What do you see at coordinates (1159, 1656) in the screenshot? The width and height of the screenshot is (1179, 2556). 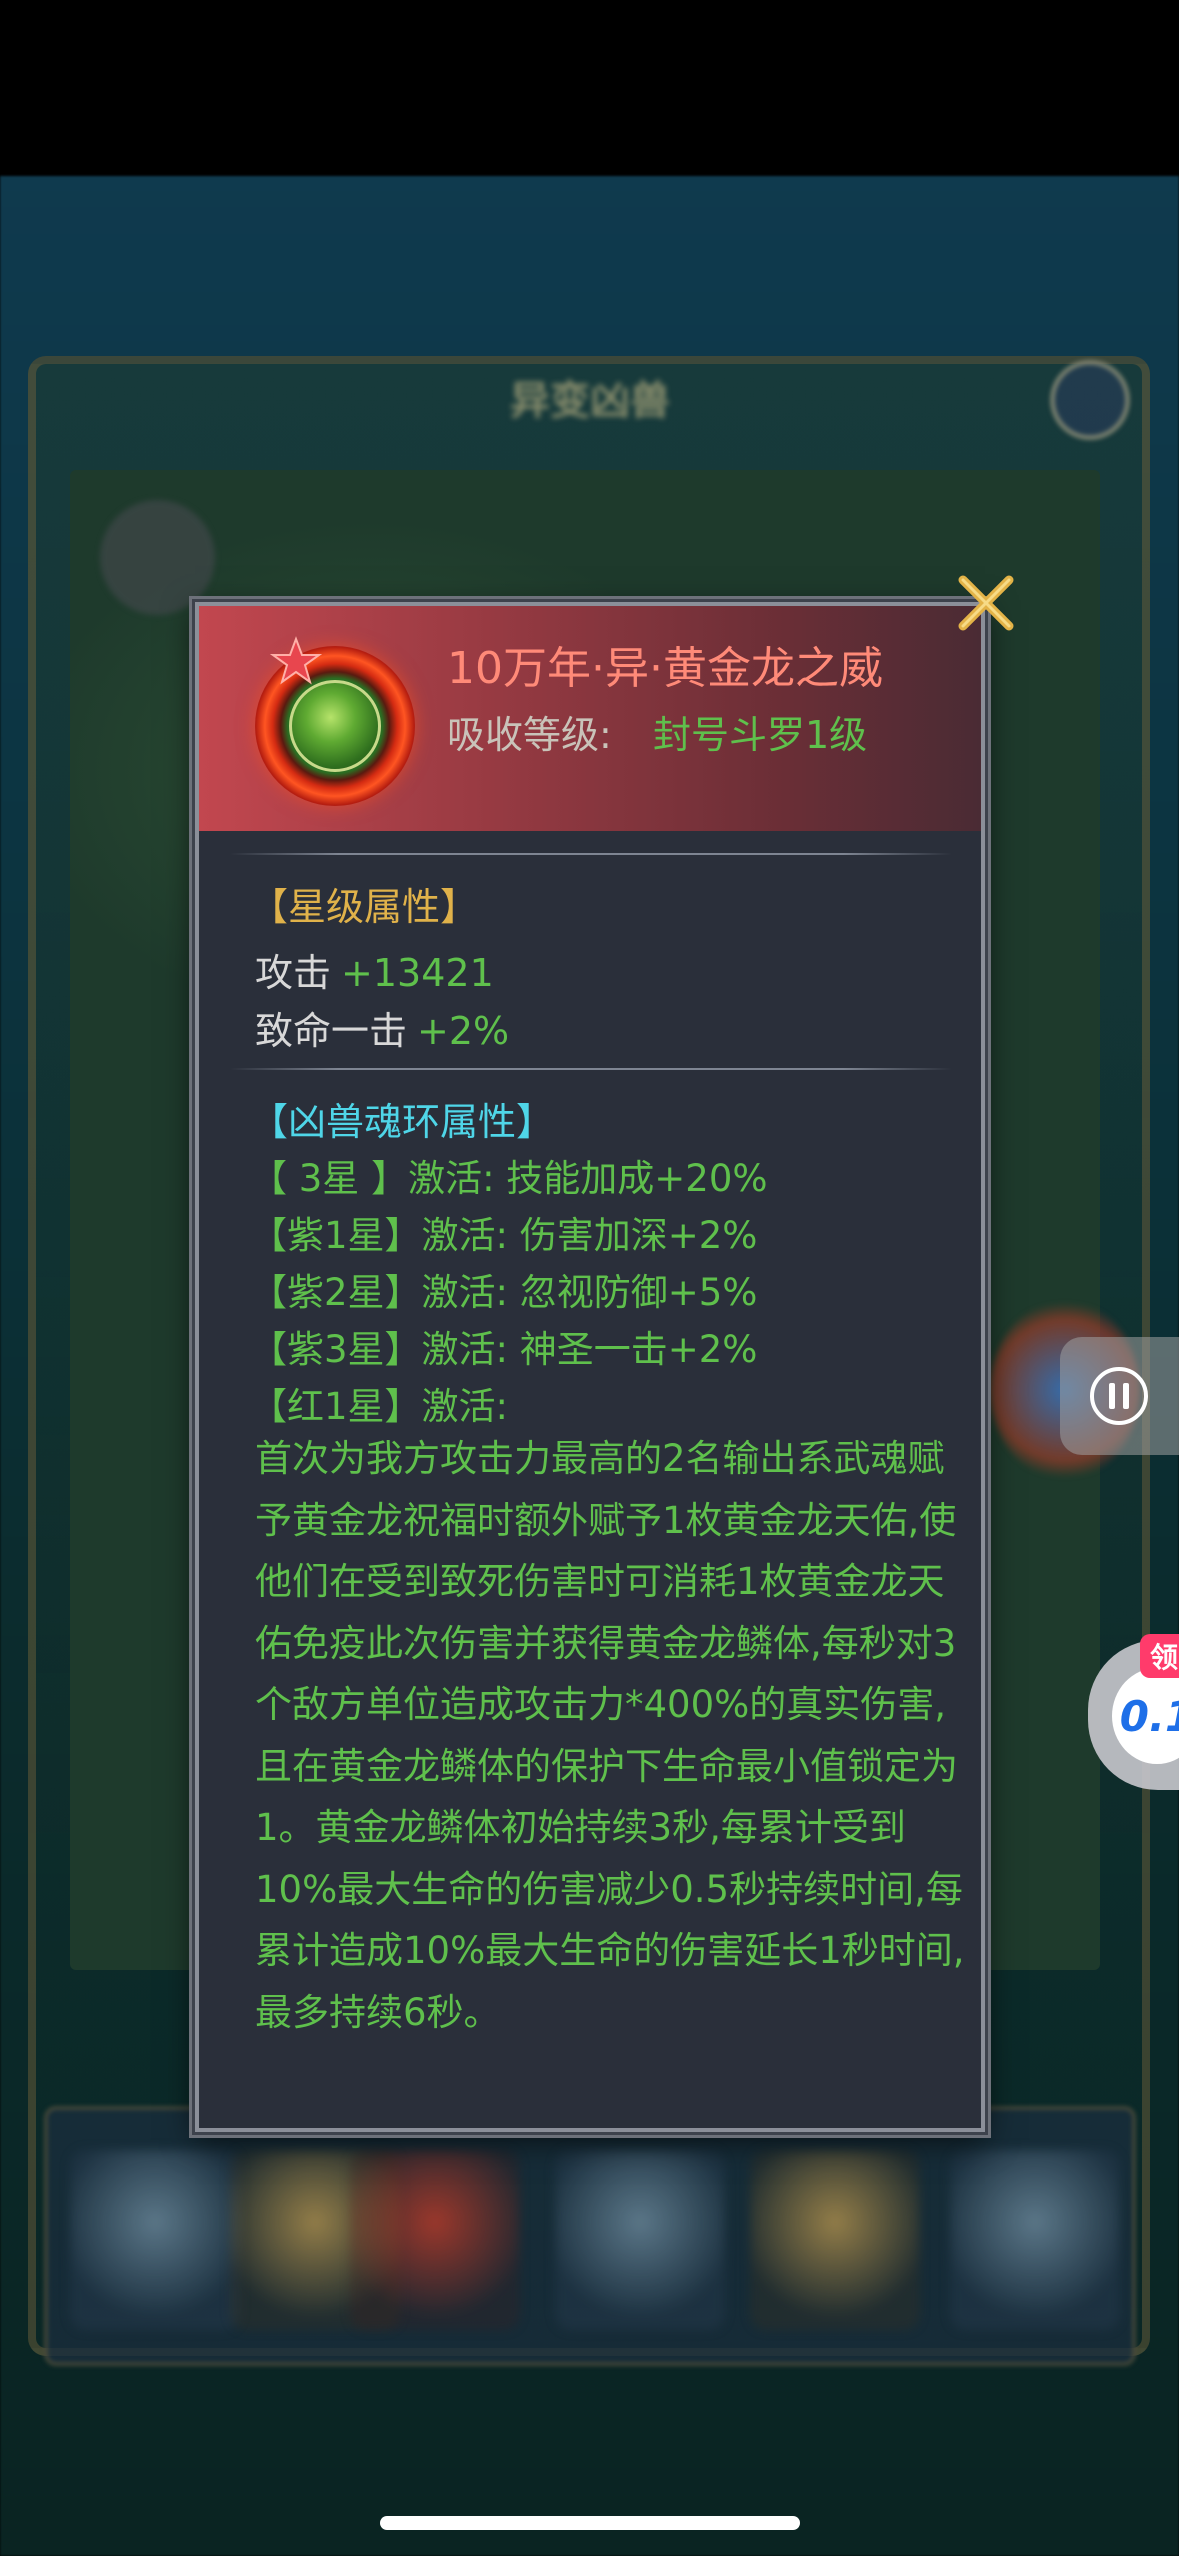 I see `promo-badge: 领` at bounding box center [1159, 1656].